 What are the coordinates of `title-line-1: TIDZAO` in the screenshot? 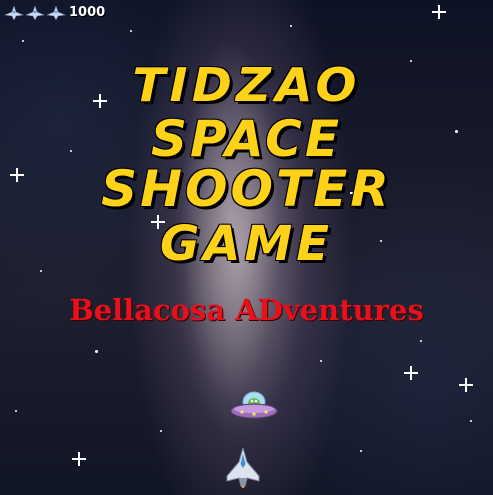 It's located at (246, 85).